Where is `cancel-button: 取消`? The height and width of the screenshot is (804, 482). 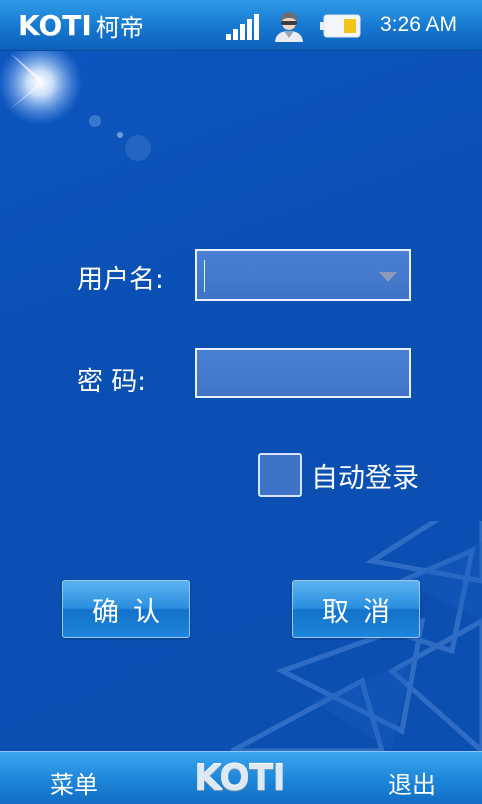
cancel-button: 取消 is located at coordinates (356, 609).